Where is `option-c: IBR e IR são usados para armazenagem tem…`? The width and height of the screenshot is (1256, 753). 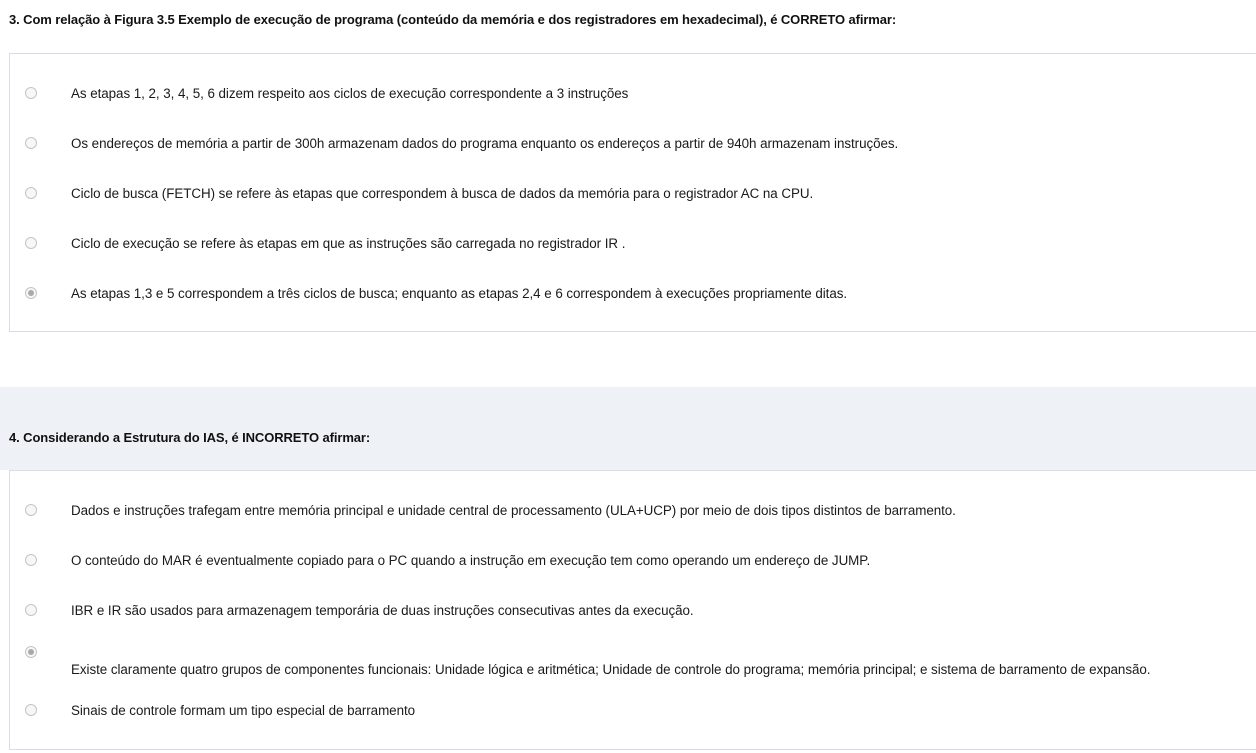 option-c: IBR e IR são usados para armazenagem tem… is located at coordinates (630, 610).